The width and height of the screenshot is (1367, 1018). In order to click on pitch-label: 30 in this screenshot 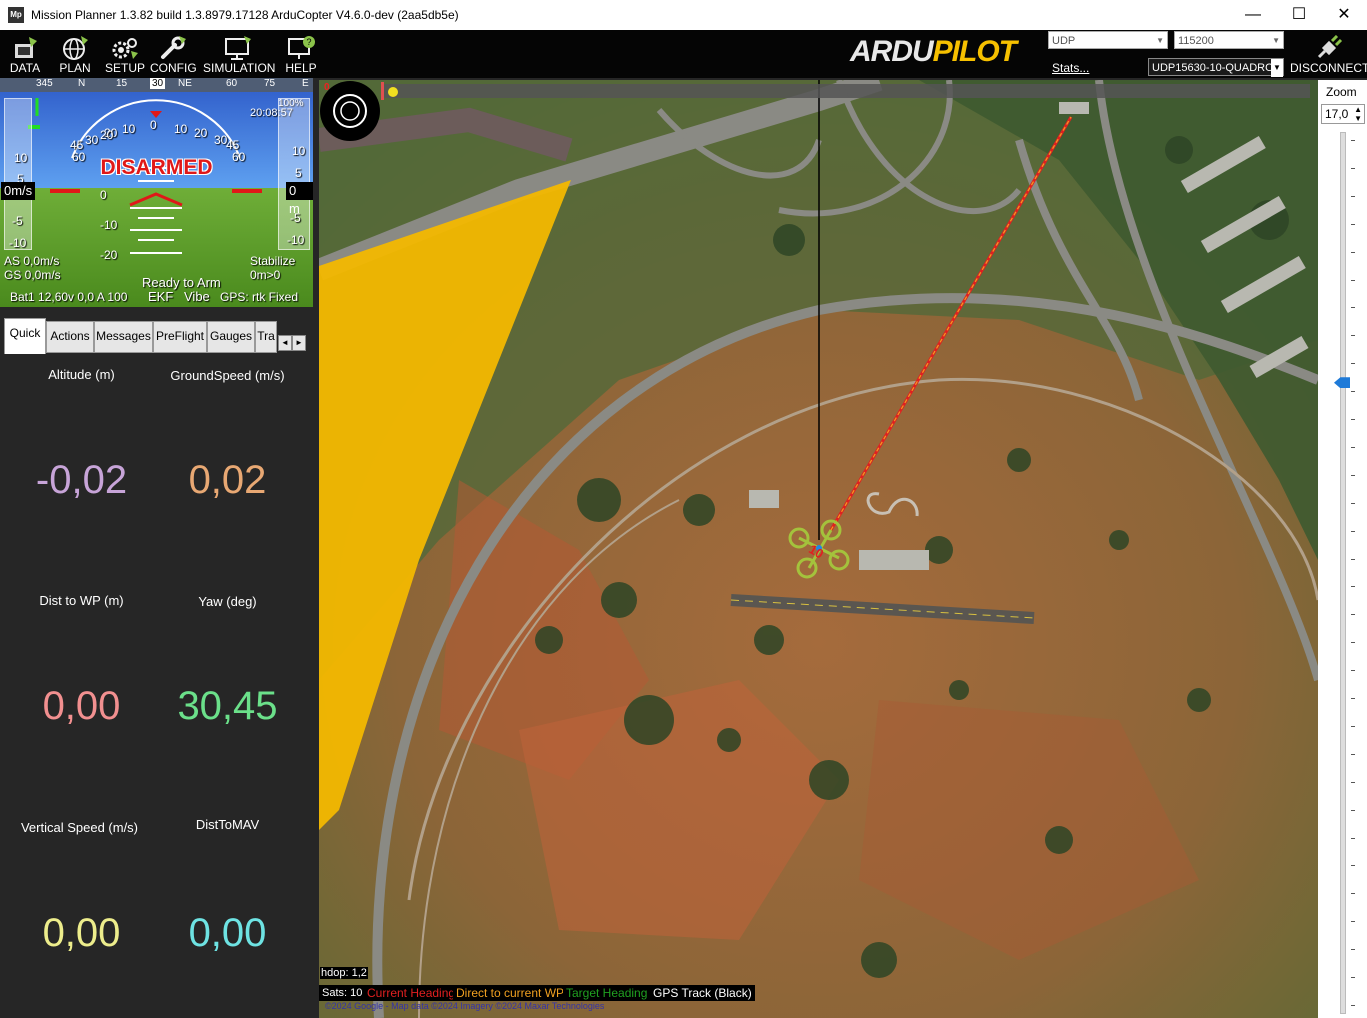, I will do `click(92, 140)`.